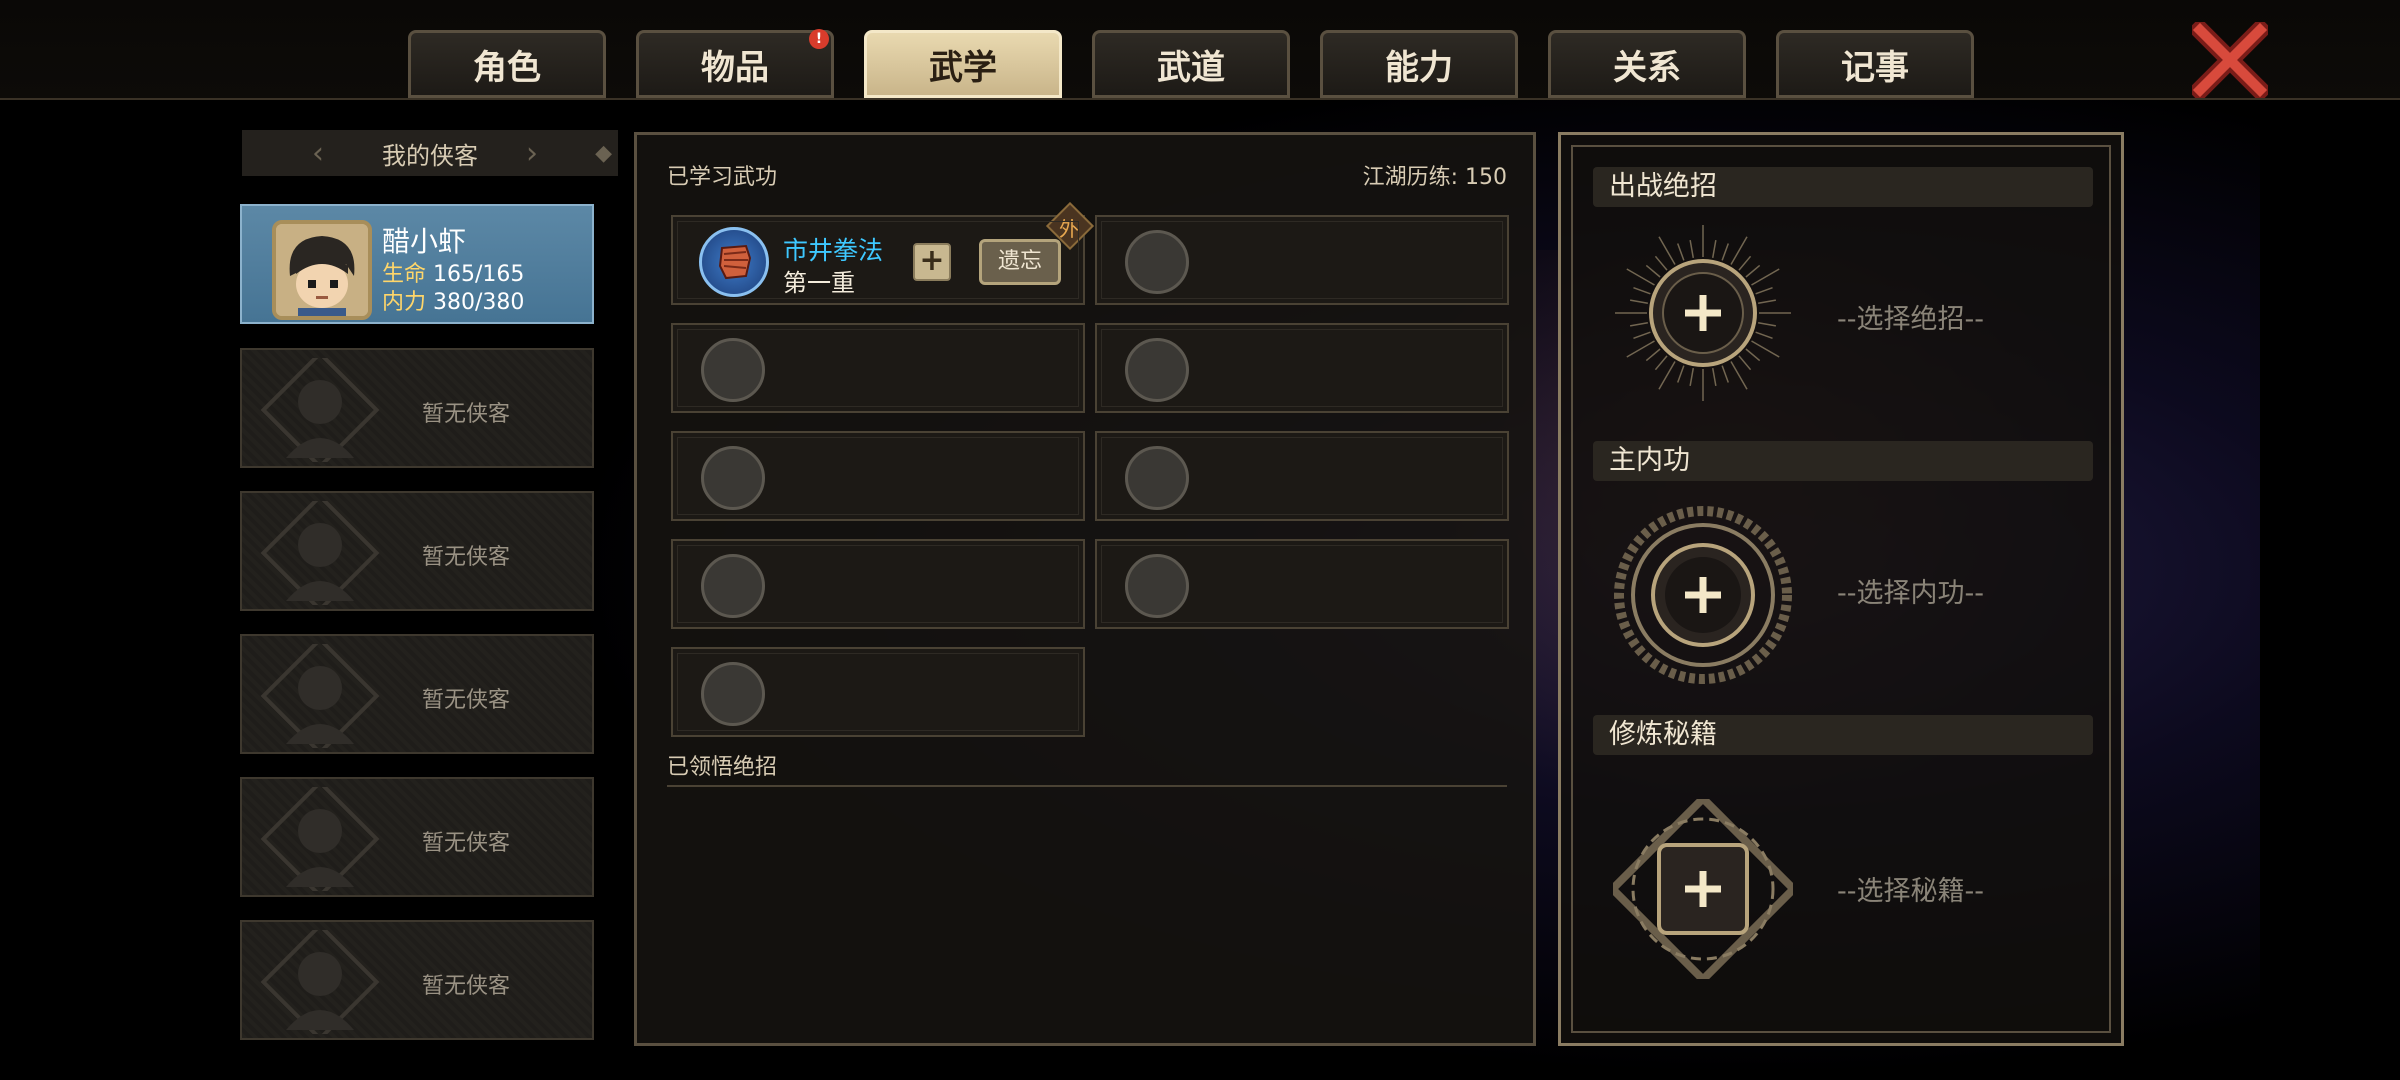 This screenshot has height=1080, width=2400. Describe the element at coordinates (1703, 595) in the screenshot. I see `inner-art-select-emblem` at that location.